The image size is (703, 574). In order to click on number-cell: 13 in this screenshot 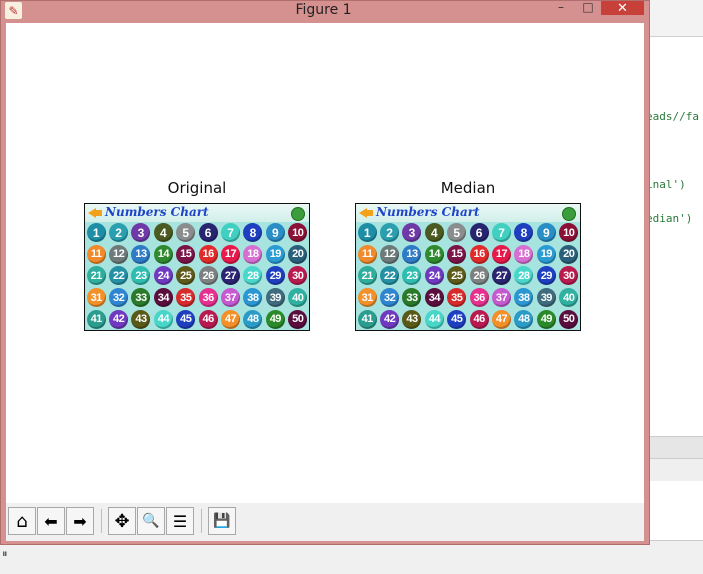, I will do `click(141, 255)`.